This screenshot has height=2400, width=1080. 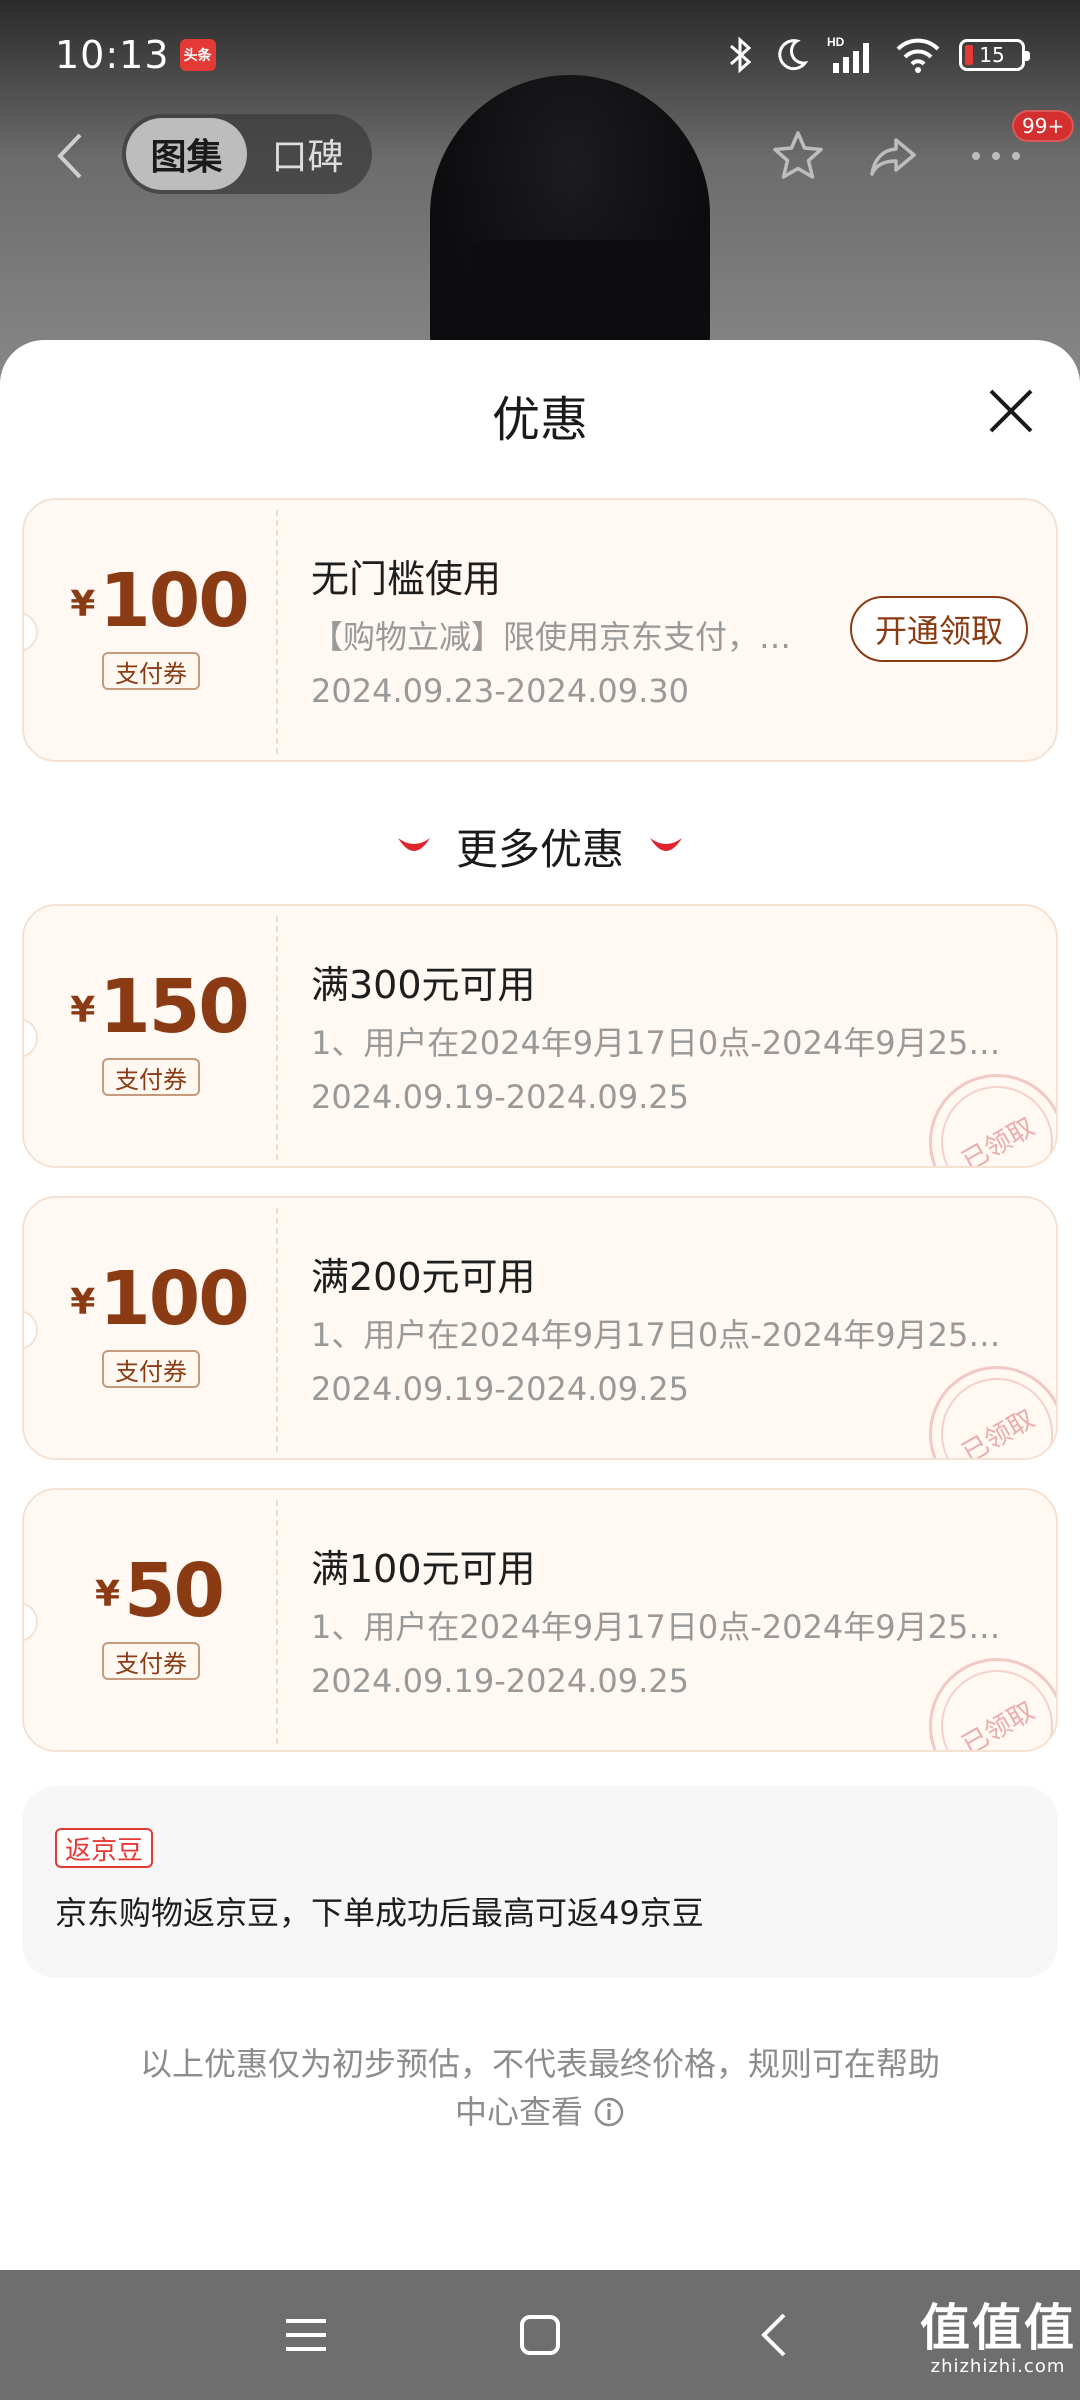 I want to click on message-count-badge: 99+, so click(x=1043, y=126).